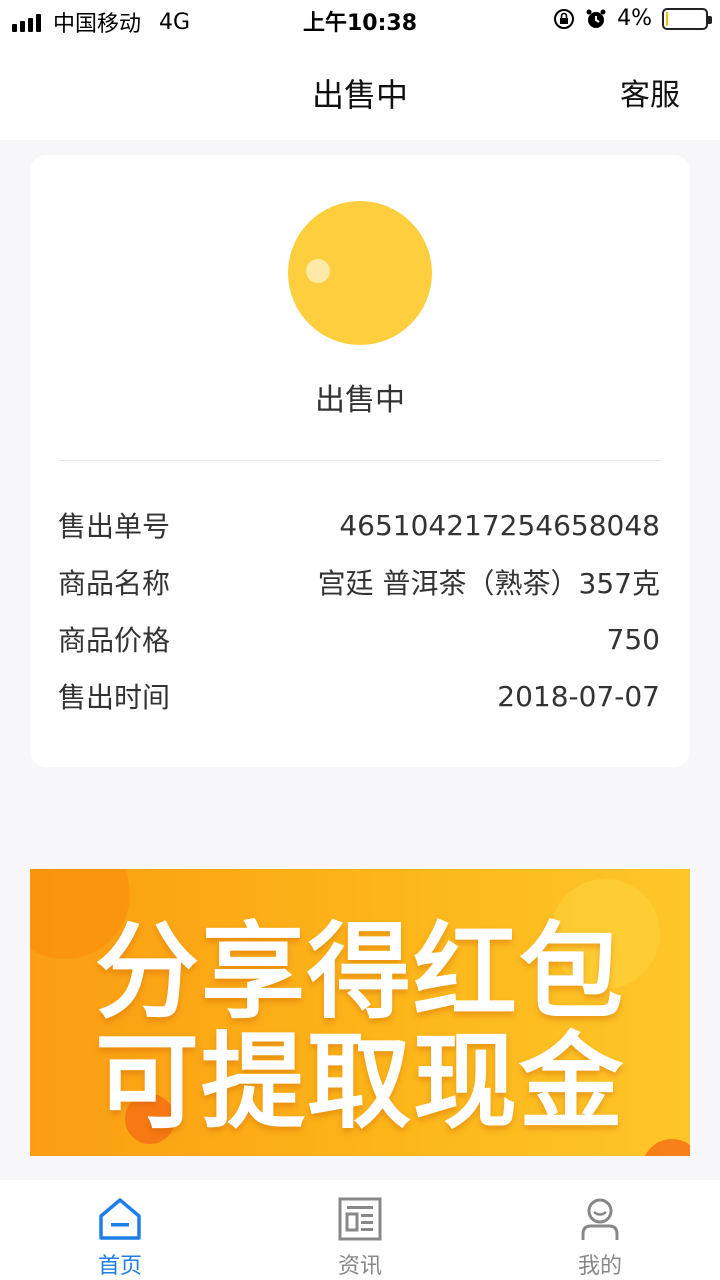  I want to click on info-row-order-number: 售出单号 465104217254658048, so click(359, 525).